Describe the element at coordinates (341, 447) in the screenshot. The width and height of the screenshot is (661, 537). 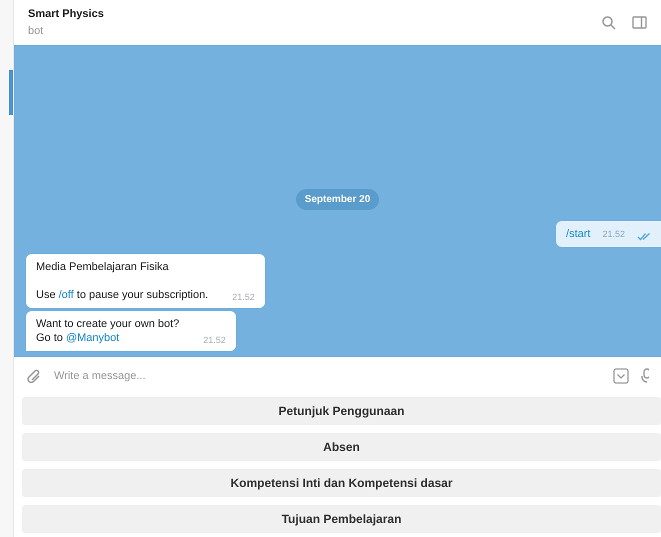
I see `keyboard-button: Absen` at that location.